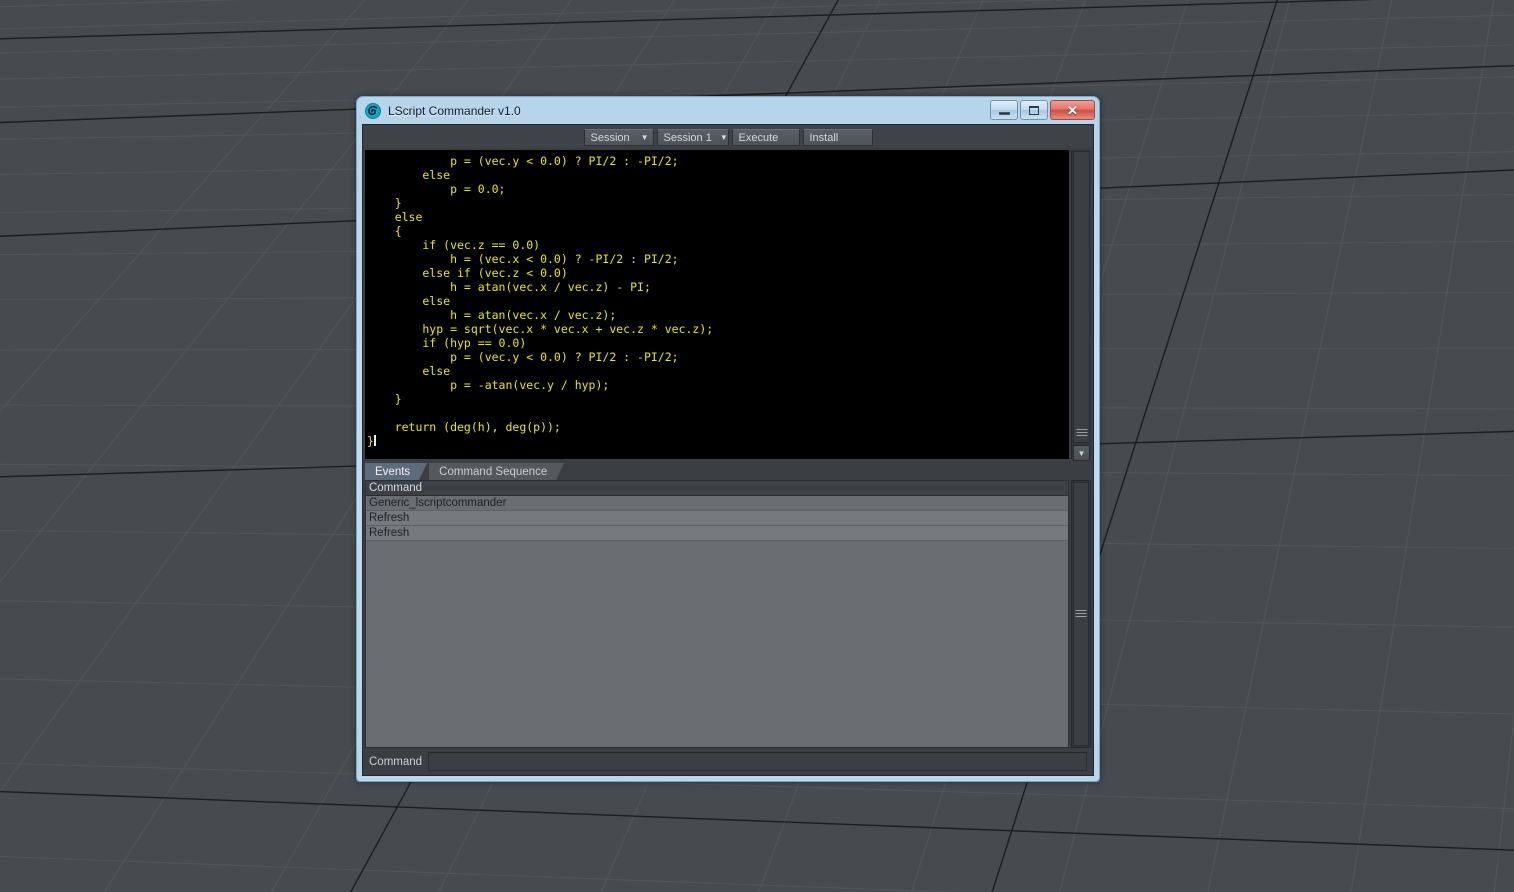  I want to click on tab-events: Events, so click(396, 471).